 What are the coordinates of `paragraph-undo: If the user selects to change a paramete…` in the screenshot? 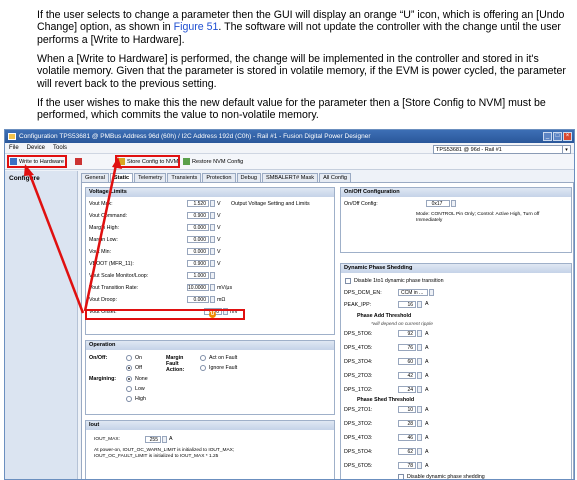 It's located at (301, 27).